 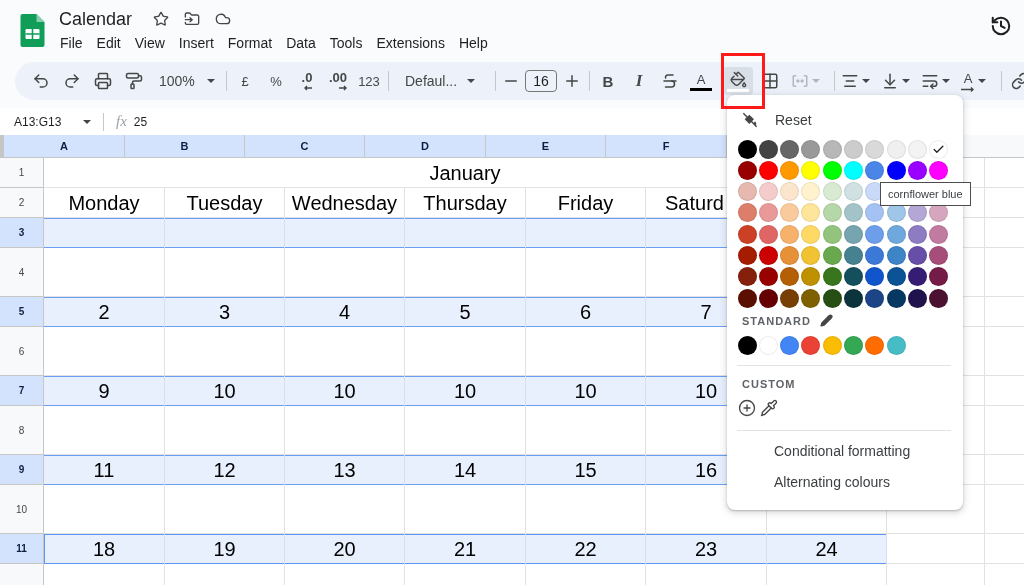 I want to click on row-header: 1, so click(x=22, y=173).